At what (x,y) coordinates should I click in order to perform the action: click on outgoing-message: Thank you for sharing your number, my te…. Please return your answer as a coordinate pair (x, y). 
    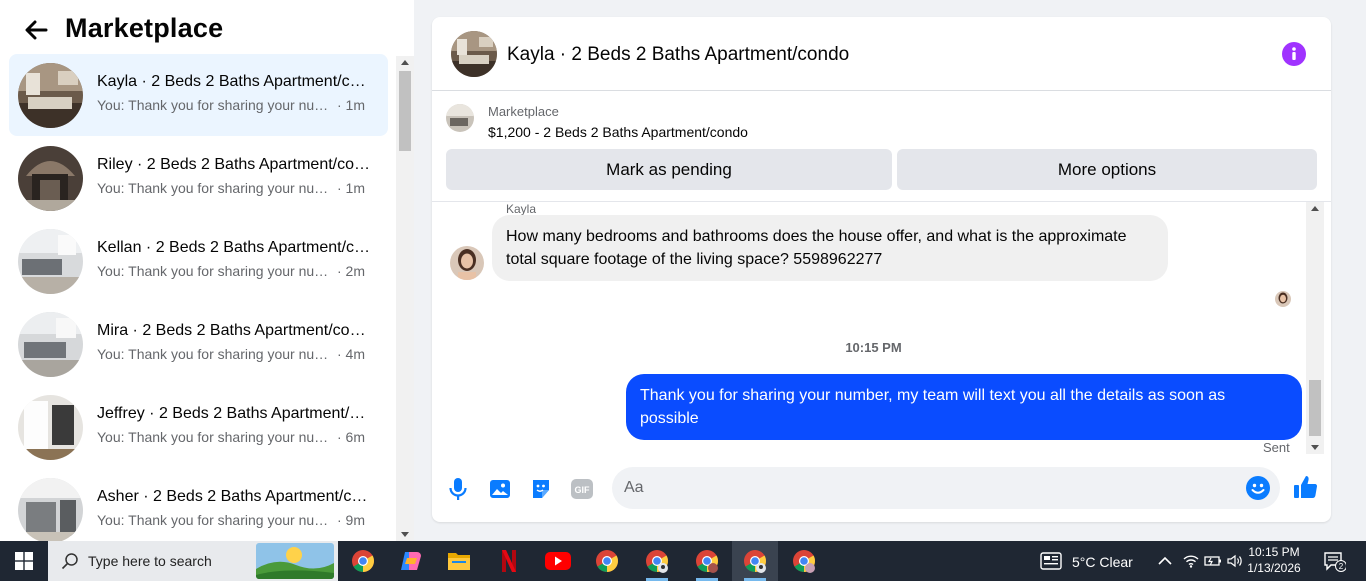
    Looking at the image, I should click on (964, 407).